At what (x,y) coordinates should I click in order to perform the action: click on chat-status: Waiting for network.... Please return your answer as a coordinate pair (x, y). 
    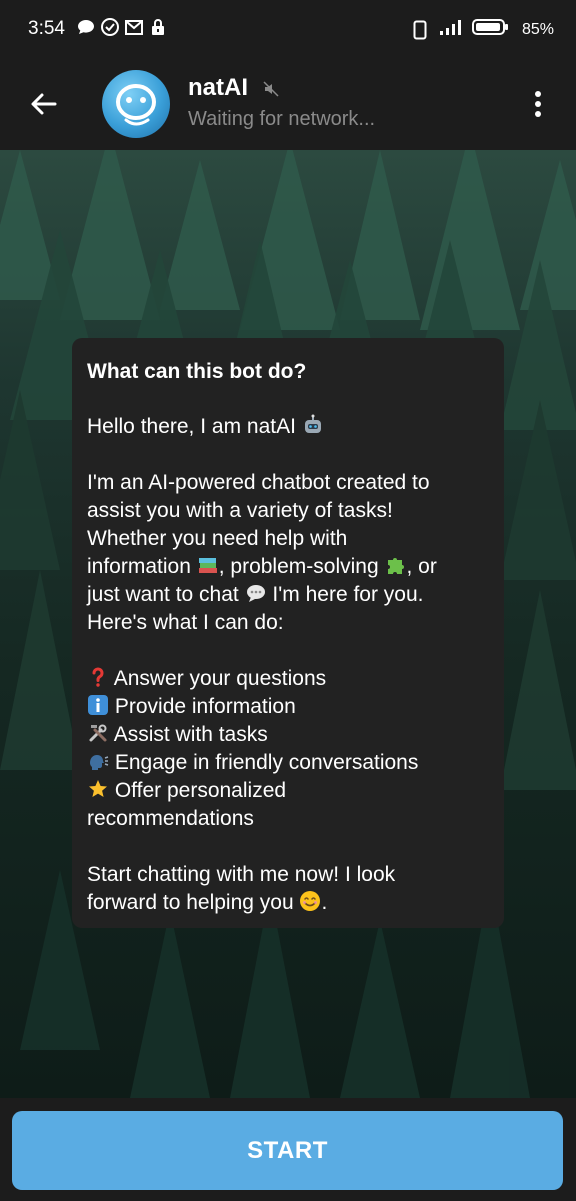
    Looking at the image, I should click on (282, 119).